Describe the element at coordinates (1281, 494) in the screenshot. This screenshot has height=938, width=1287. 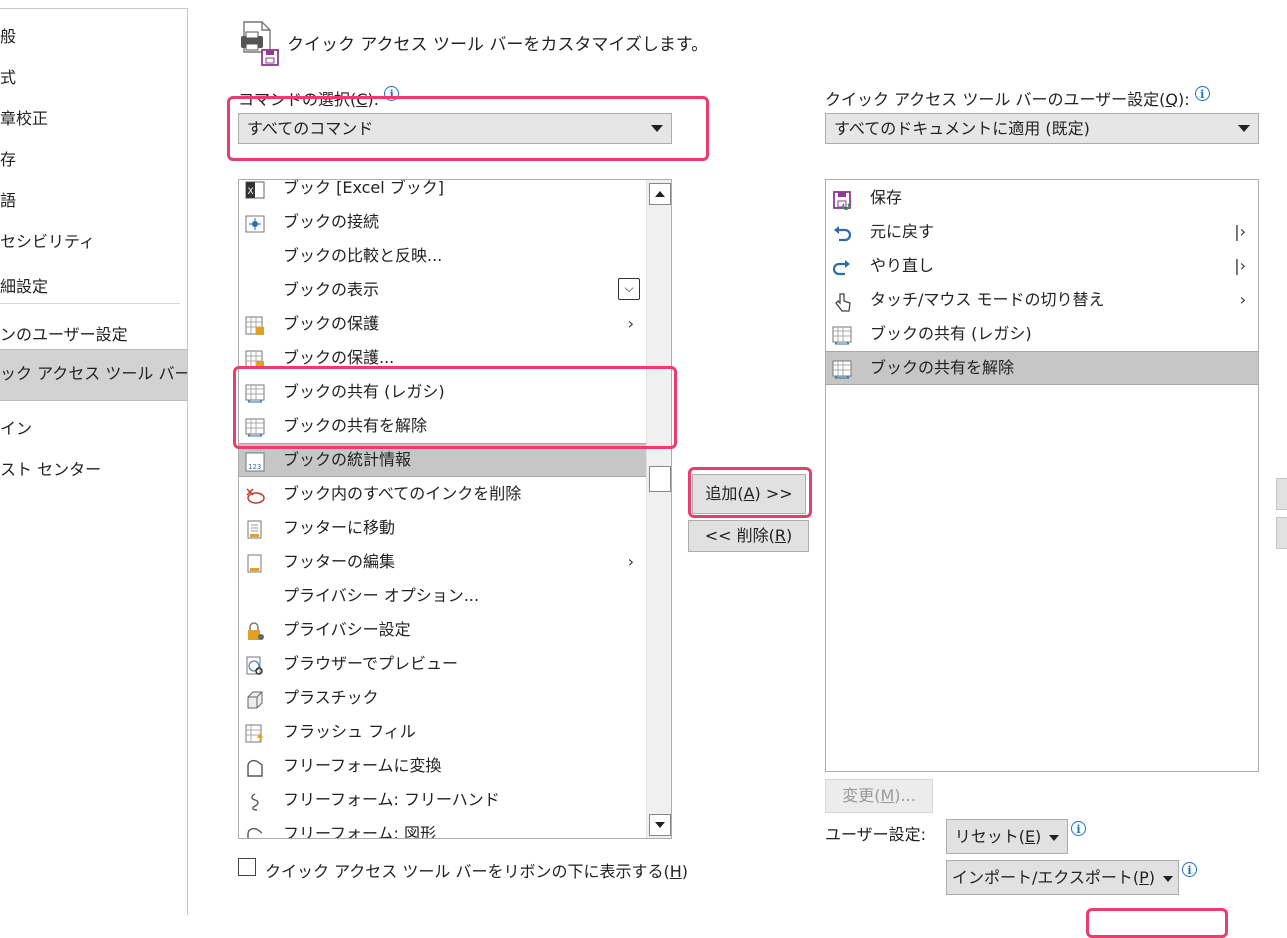
I see `move-up-button` at that location.